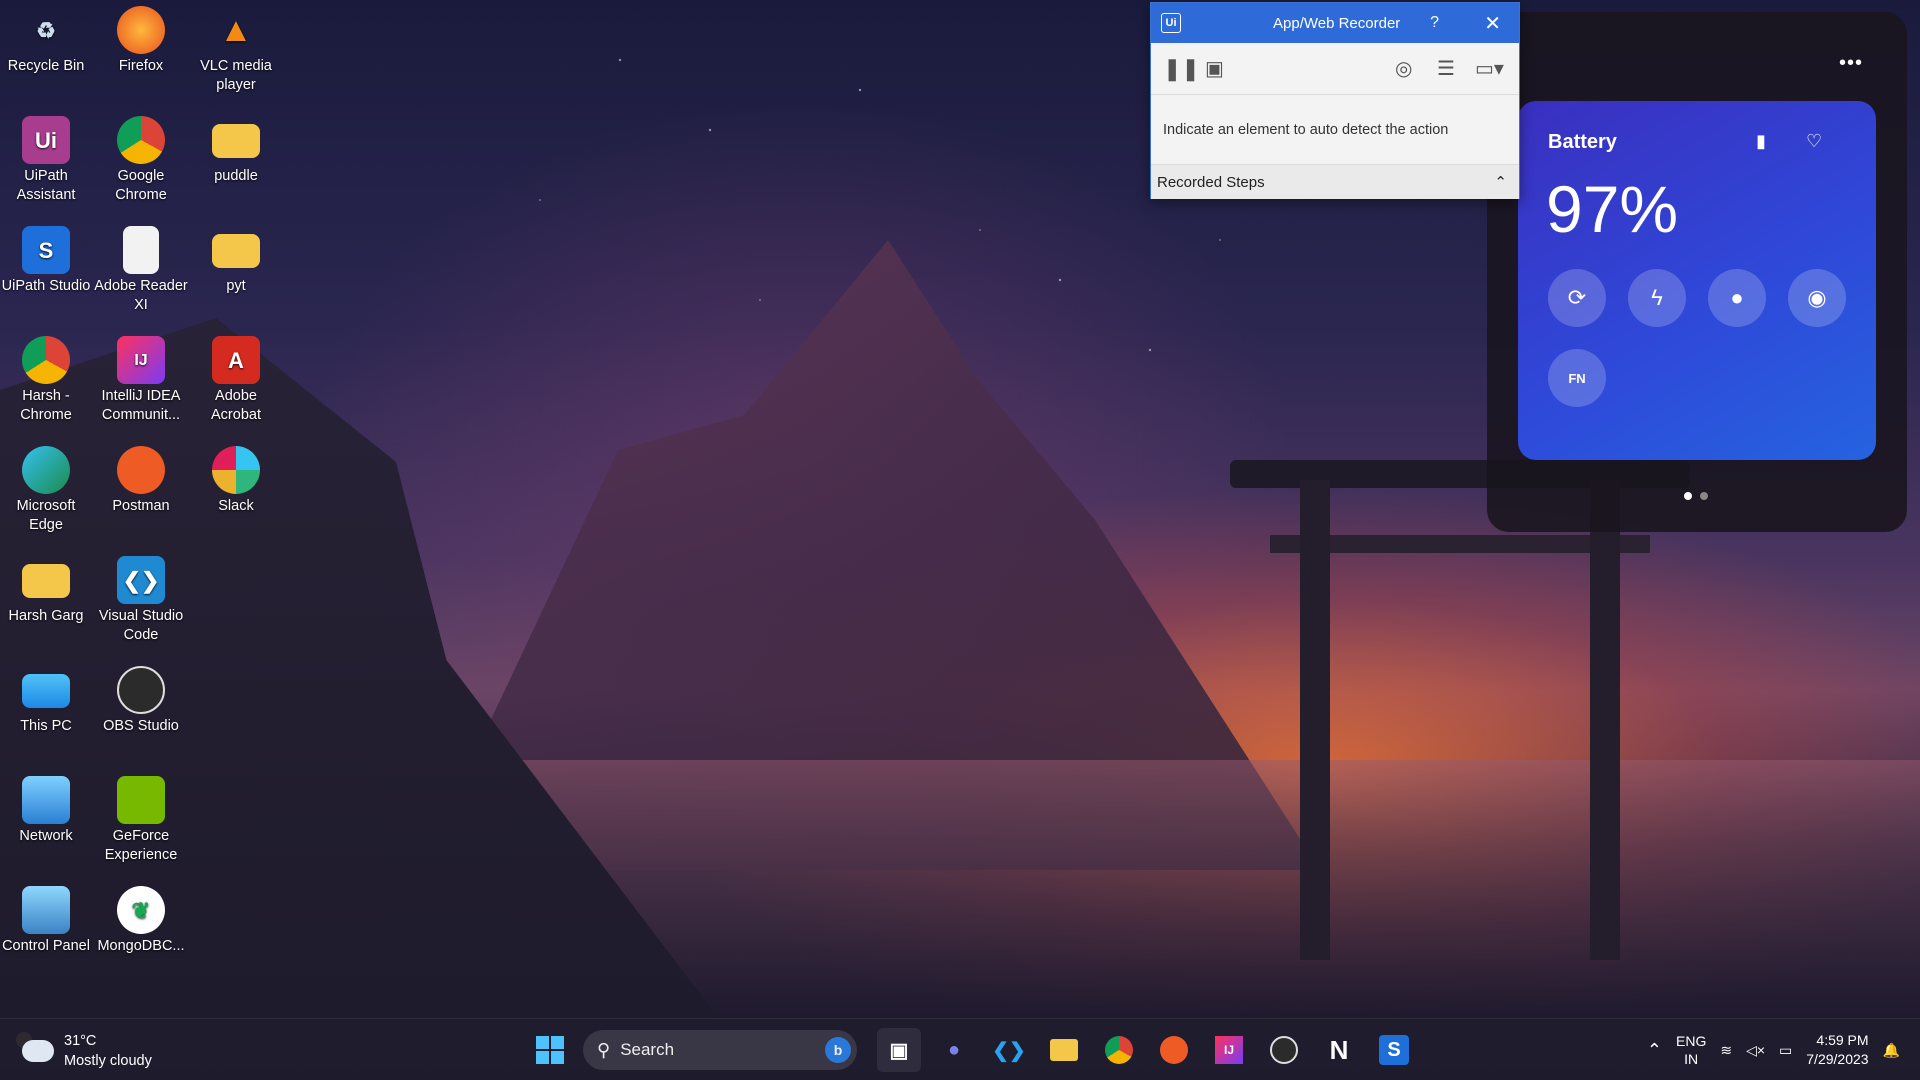 This screenshot has width=1920, height=1080. Describe the element at coordinates (1492, 23) in the screenshot. I see `close-button: ✕` at that location.